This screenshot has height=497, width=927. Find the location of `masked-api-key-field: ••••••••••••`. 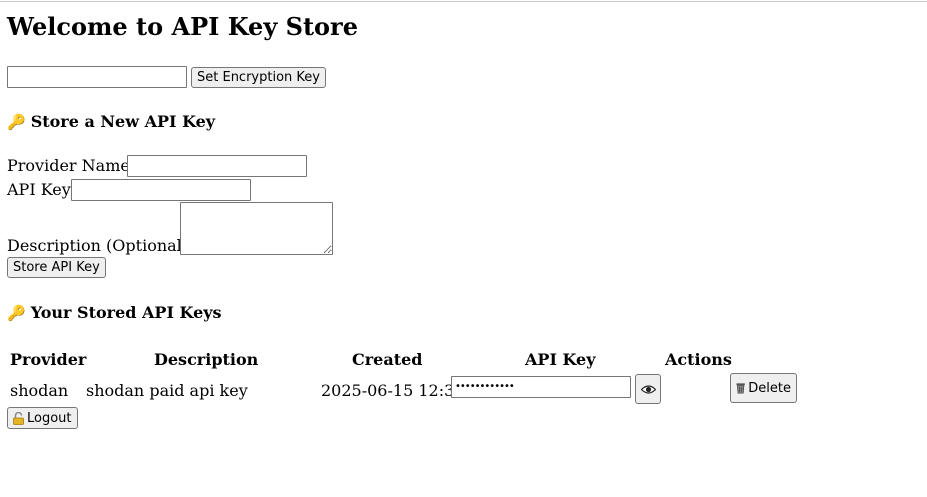

masked-api-key-field: •••••••••••• is located at coordinates (541, 387).